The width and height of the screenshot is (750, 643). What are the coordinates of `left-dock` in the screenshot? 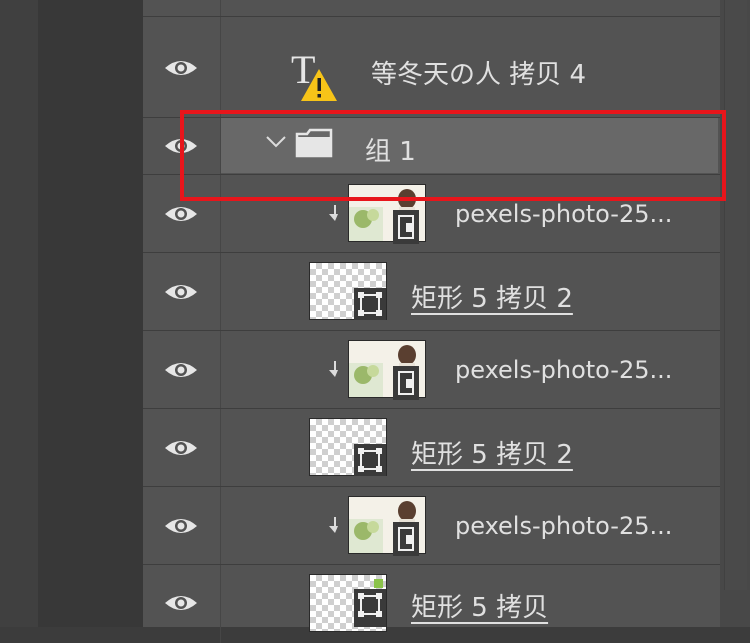 It's located at (90, 313).